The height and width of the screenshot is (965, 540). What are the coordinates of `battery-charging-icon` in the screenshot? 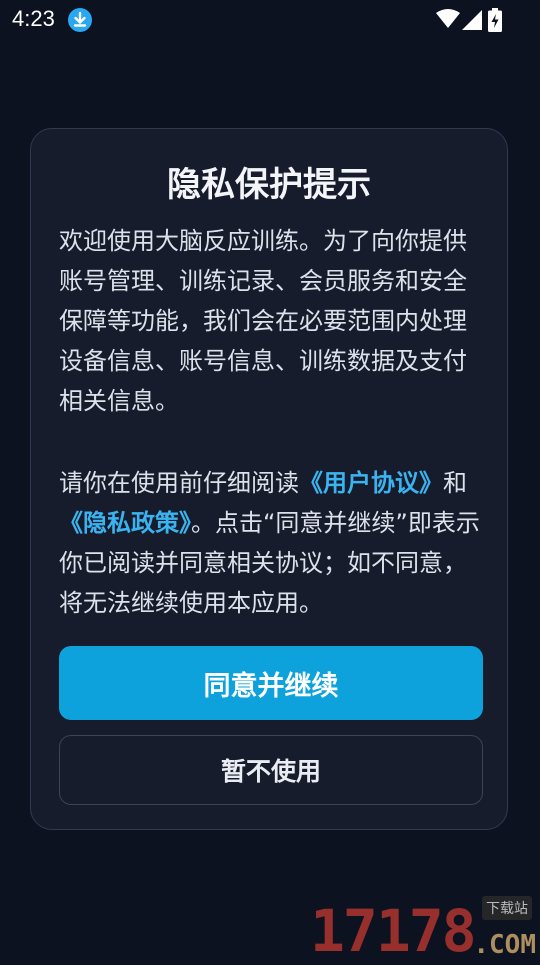 It's located at (495, 22).